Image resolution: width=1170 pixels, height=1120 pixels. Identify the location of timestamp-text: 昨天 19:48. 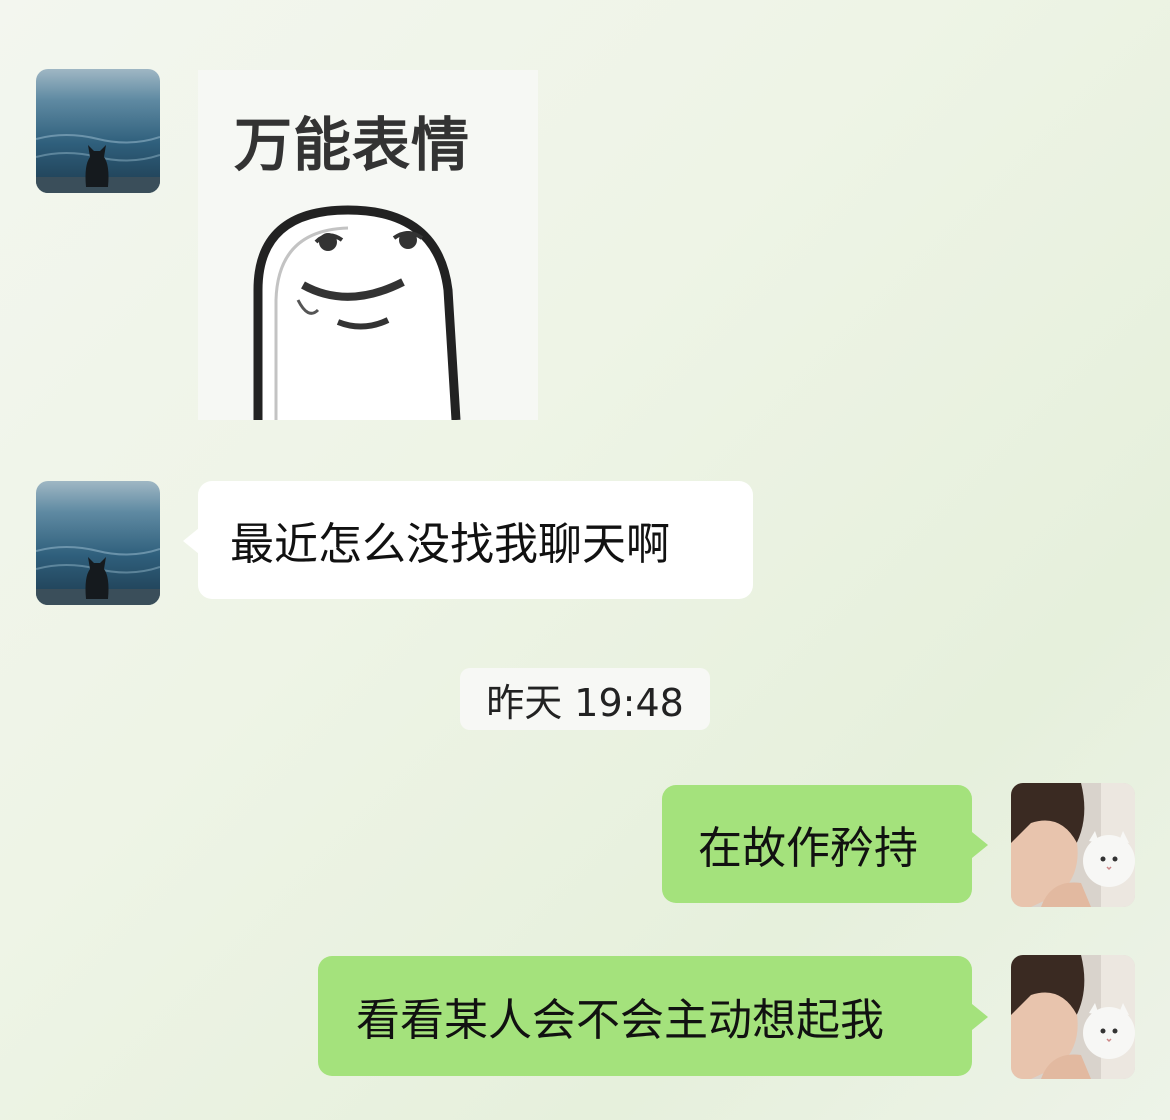
(585, 702).